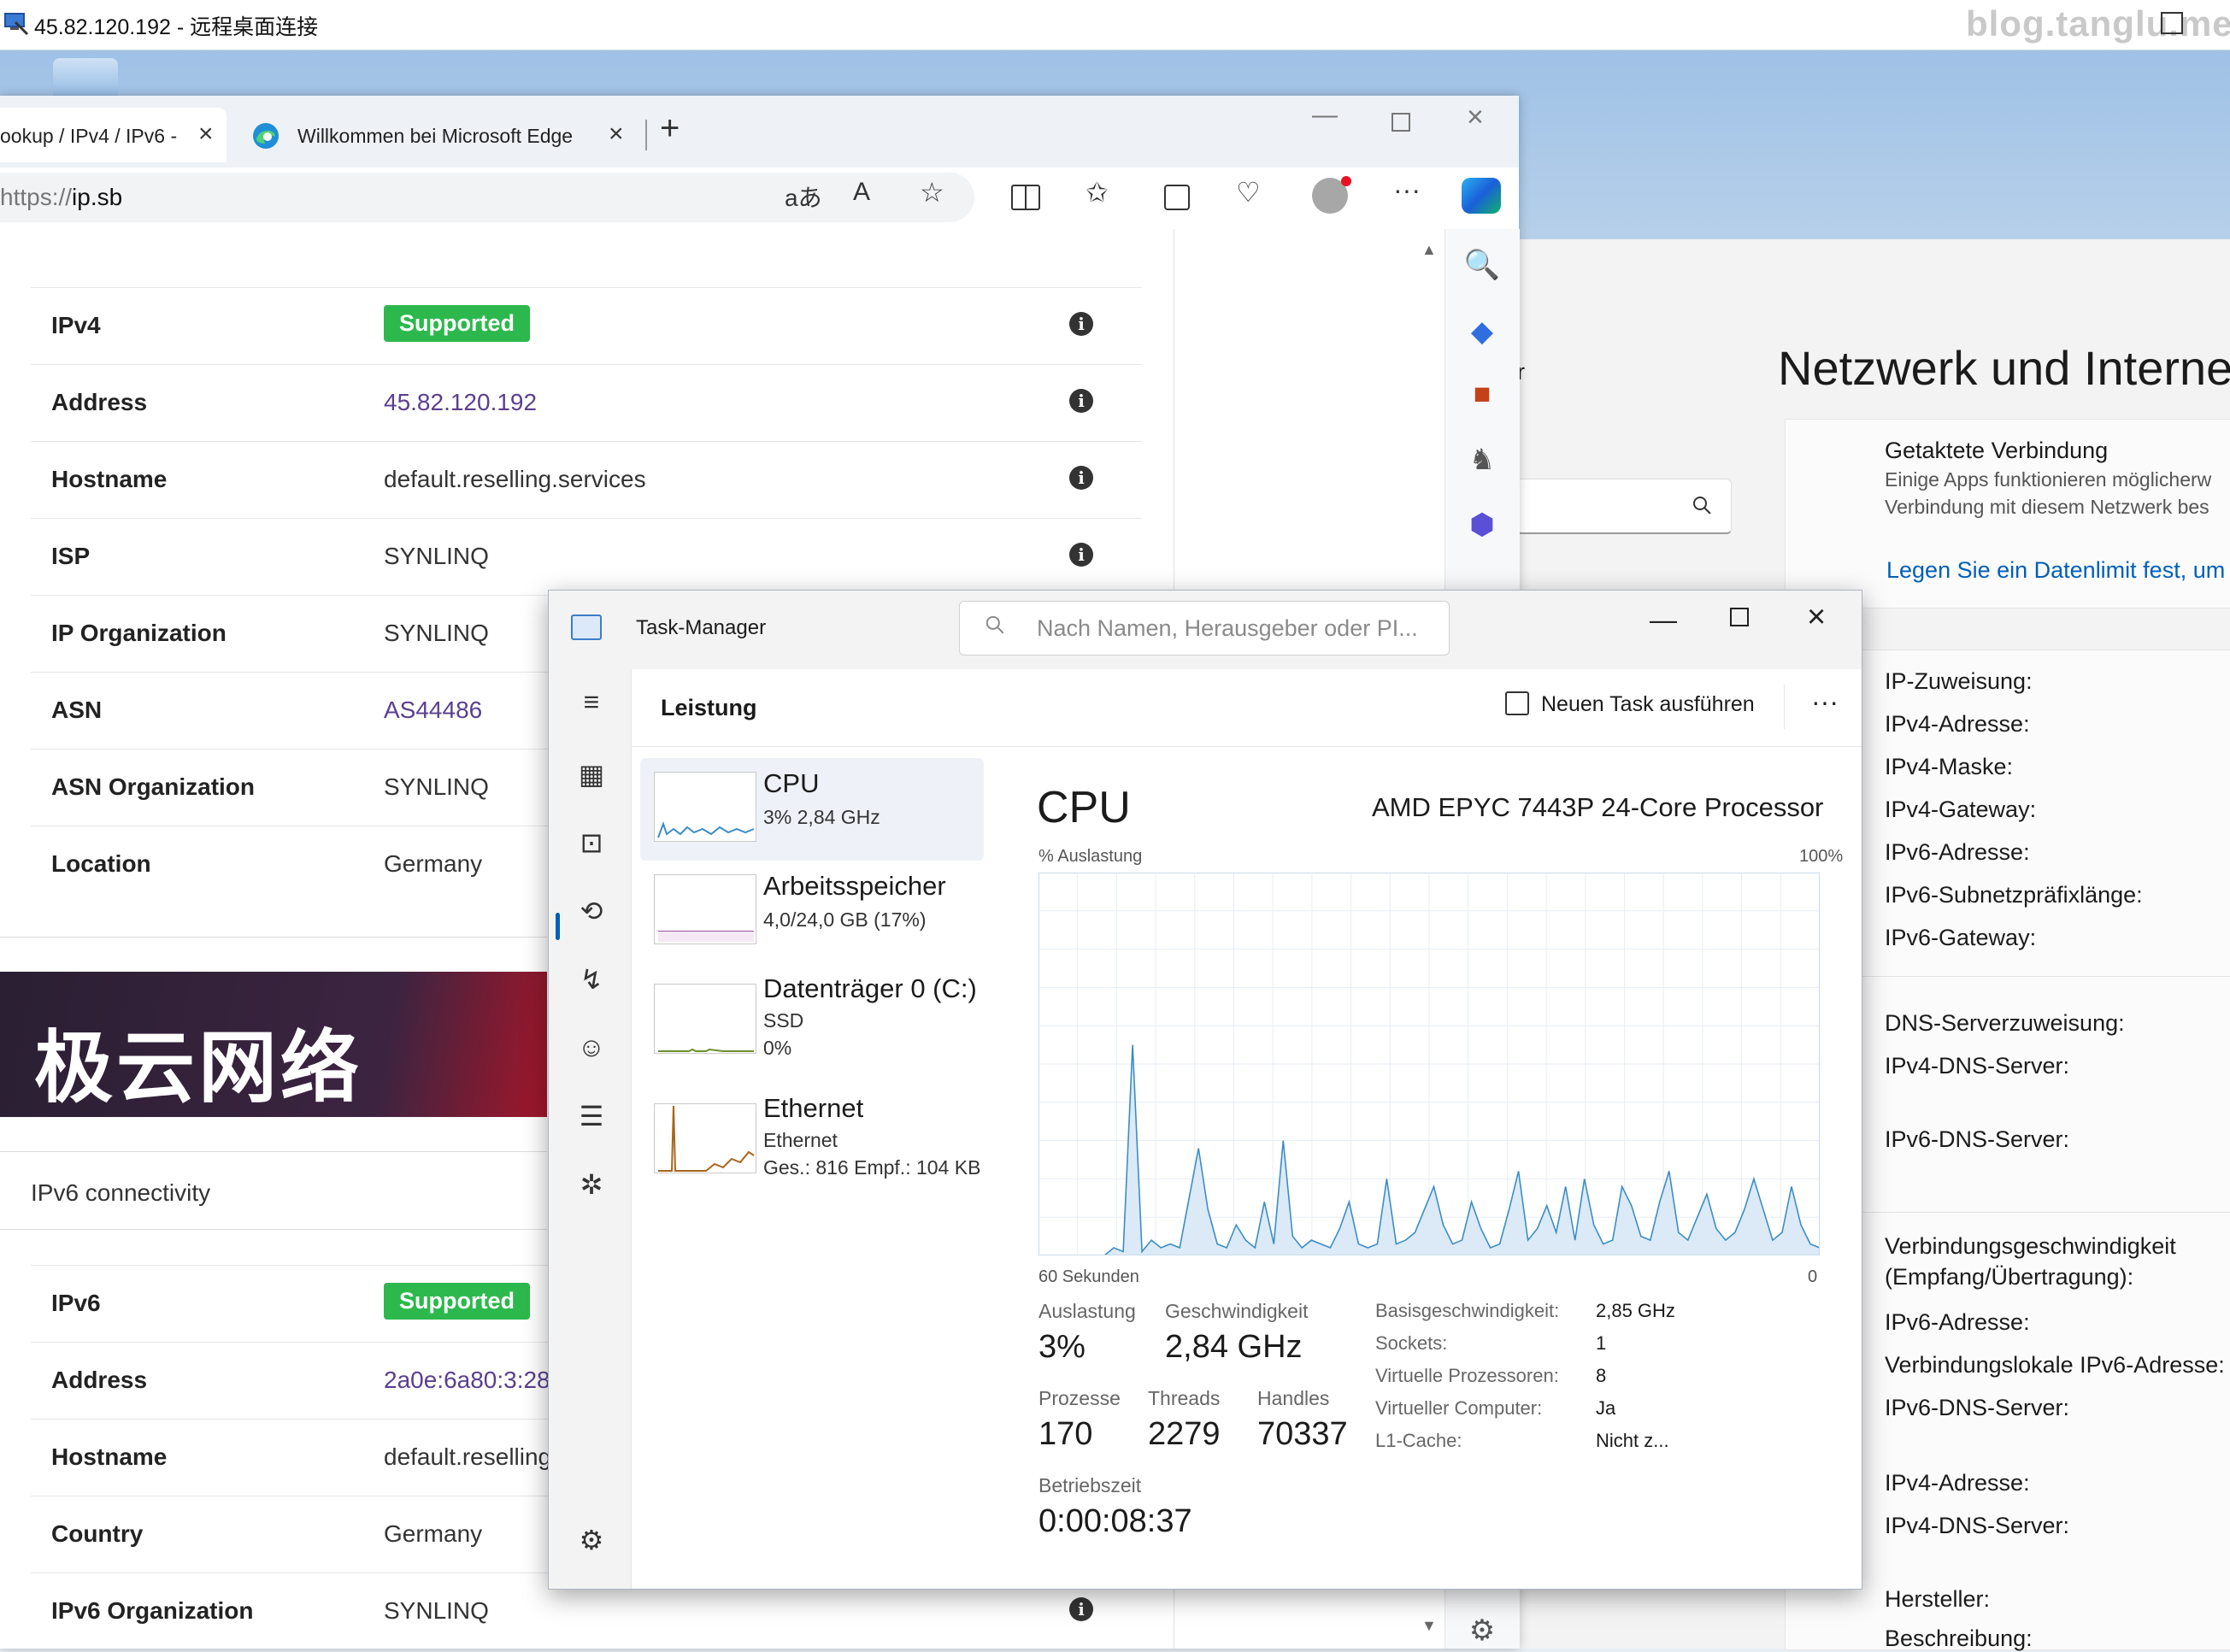  I want to click on new-task-icon, so click(1517, 703).